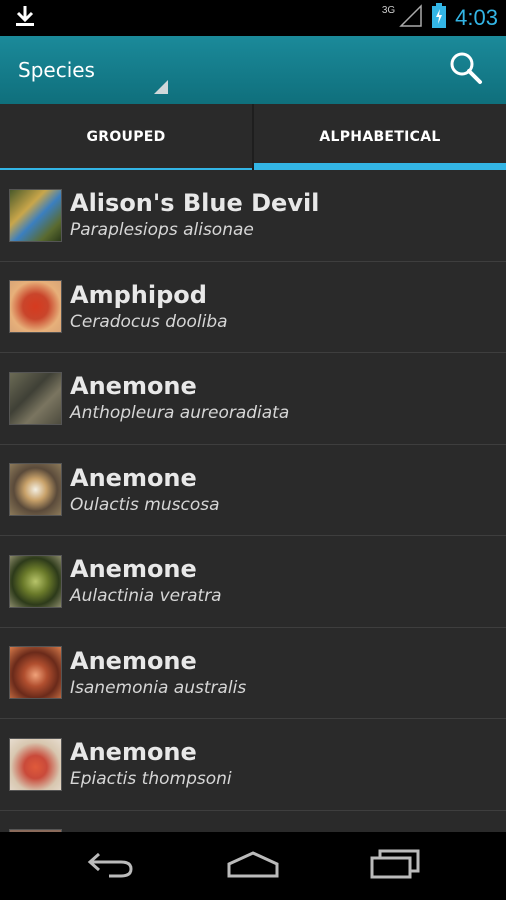 Image resolution: width=506 pixels, height=900 pixels. What do you see at coordinates (25, 18) in the screenshot?
I see `download-icon` at bounding box center [25, 18].